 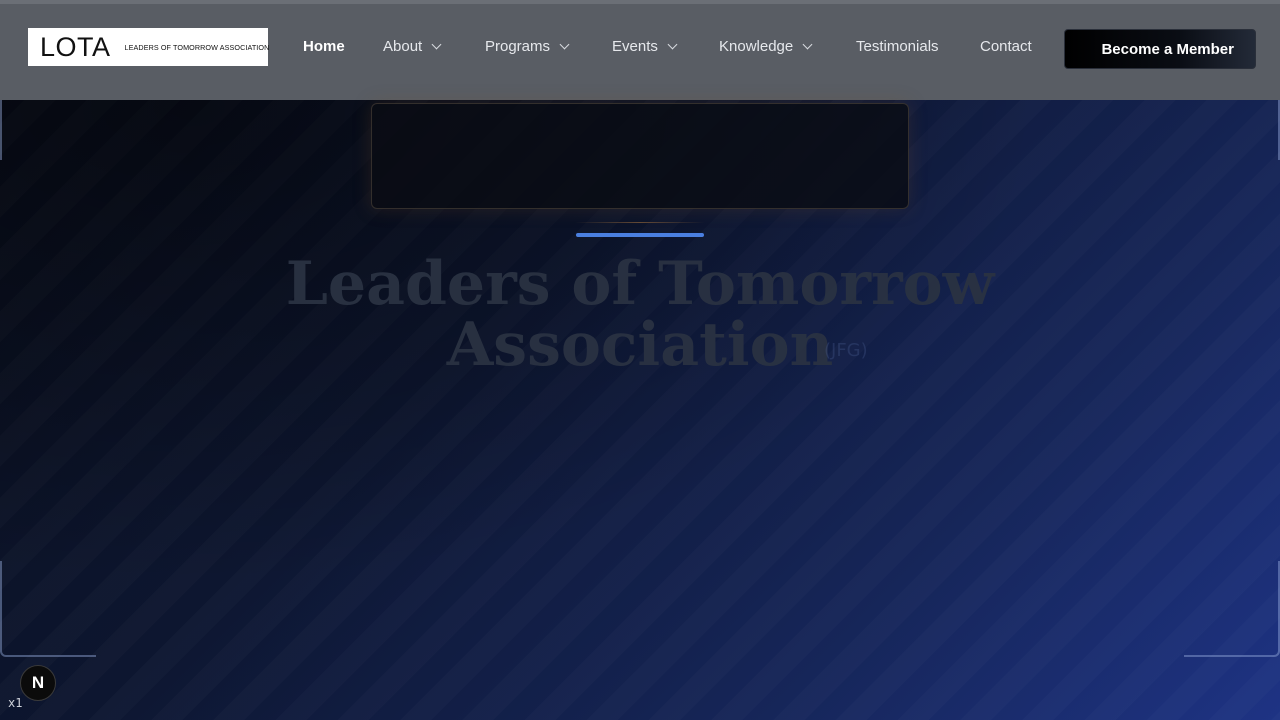 What do you see at coordinates (15, 703) in the screenshot?
I see `dev-scale-label: x1` at bounding box center [15, 703].